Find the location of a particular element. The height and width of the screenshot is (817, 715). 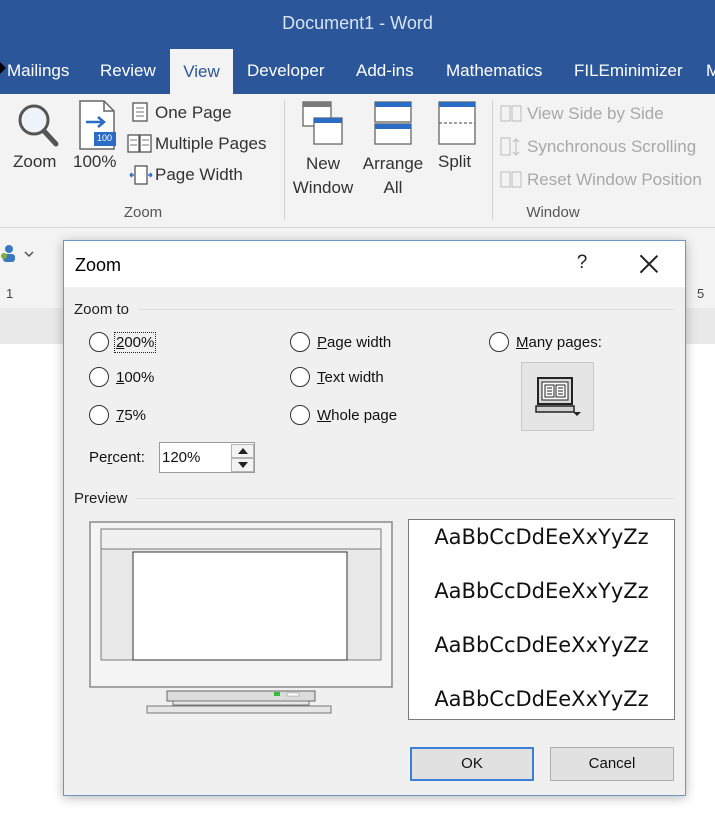

percent-stepper is located at coordinates (207, 457).